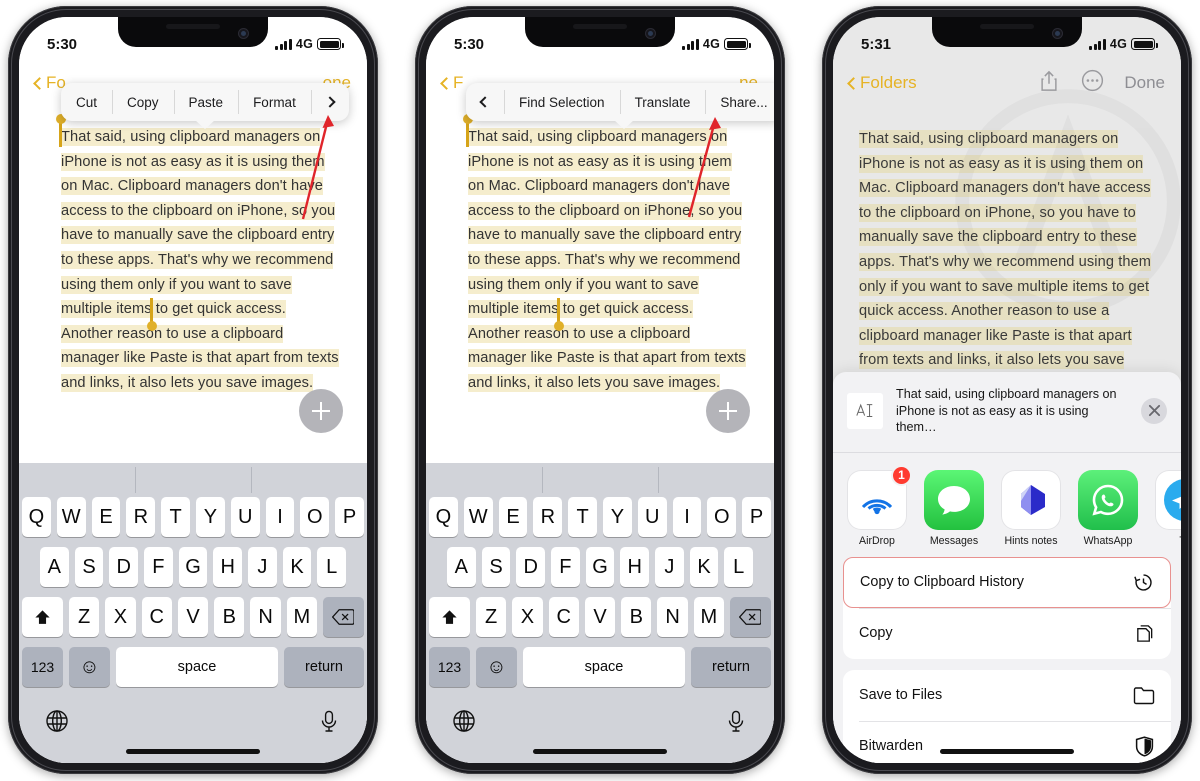  I want to click on menu-previous-page-button, so click(485, 102).